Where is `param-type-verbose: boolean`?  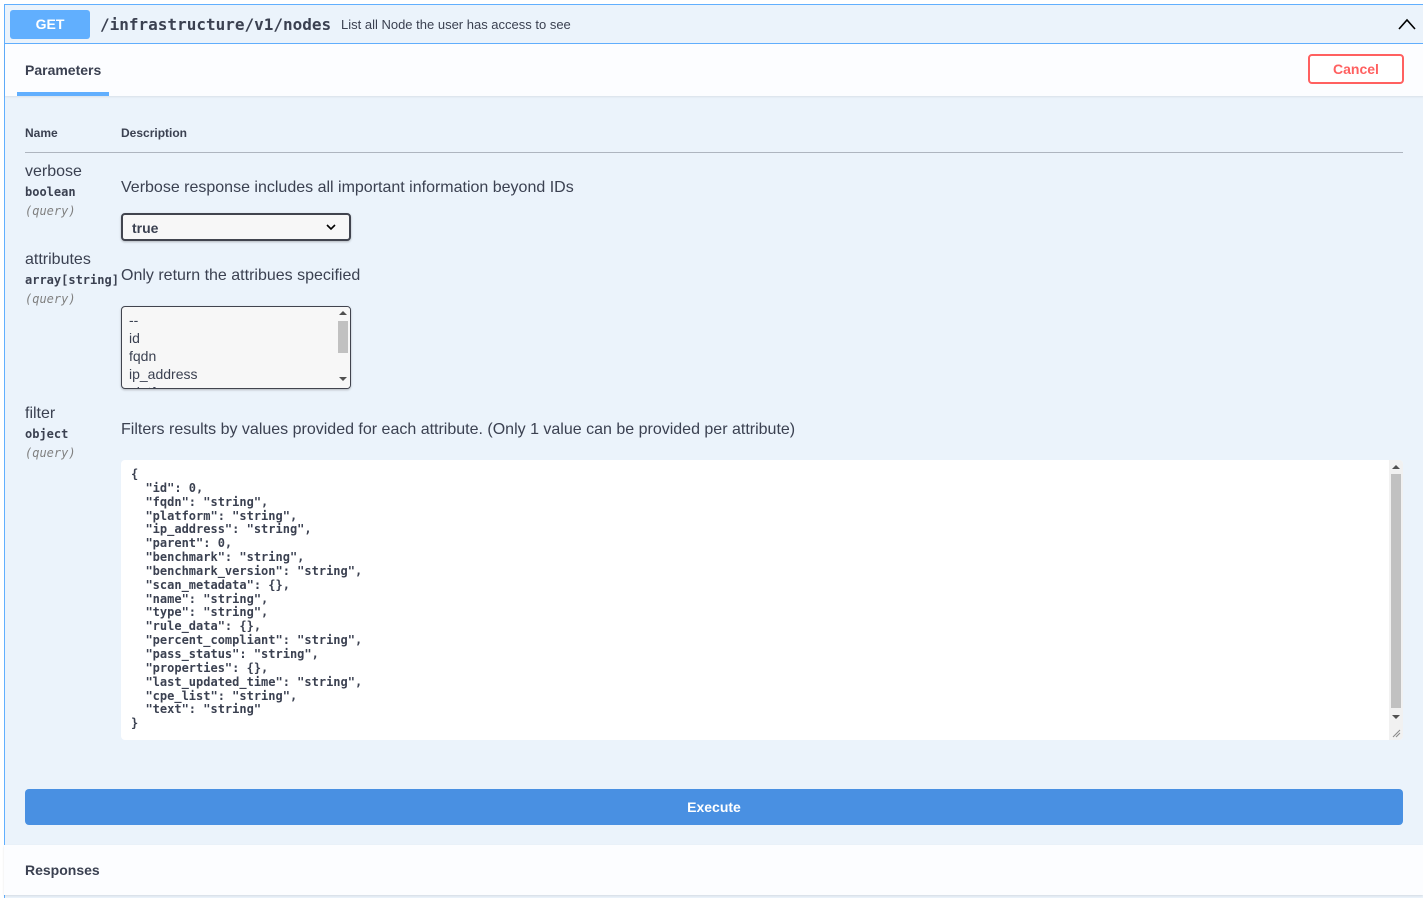 param-type-verbose: boolean is located at coordinates (50, 192).